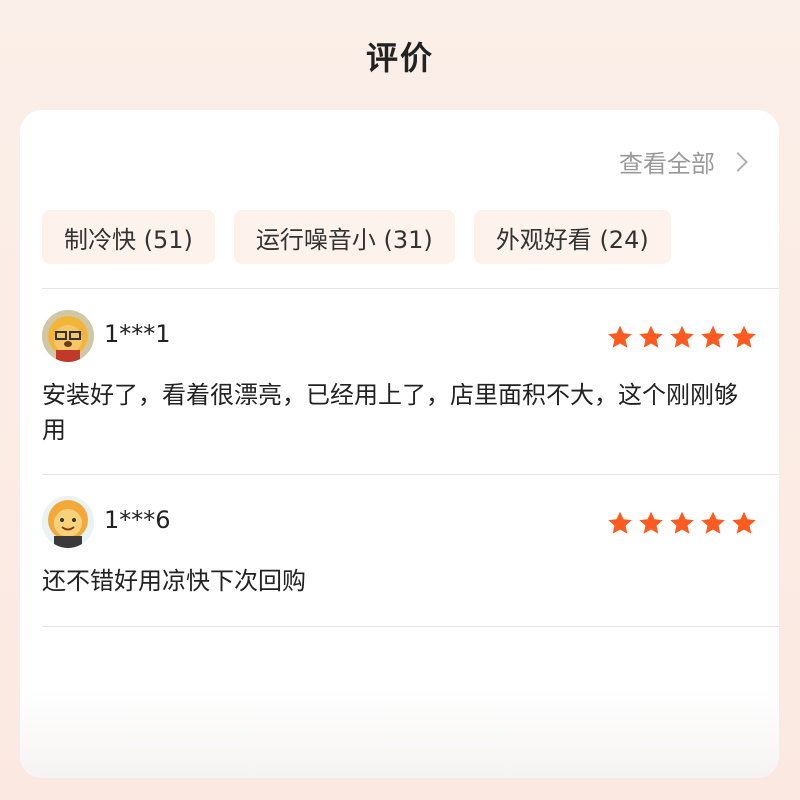  Describe the element at coordinates (572, 237) in the screenshot. I see `review-tag: 外观好看 (24)` at that location.